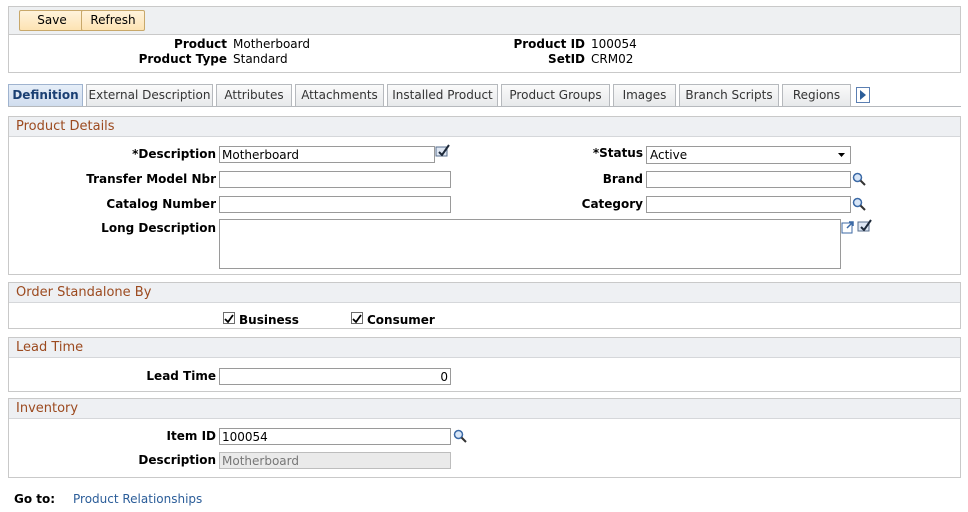 The height and width of the screenshot is (512, 968). What do you see at coordinates (748, 179) in the screenshot?
I see `brand-input` at bounding box center [748, 179].